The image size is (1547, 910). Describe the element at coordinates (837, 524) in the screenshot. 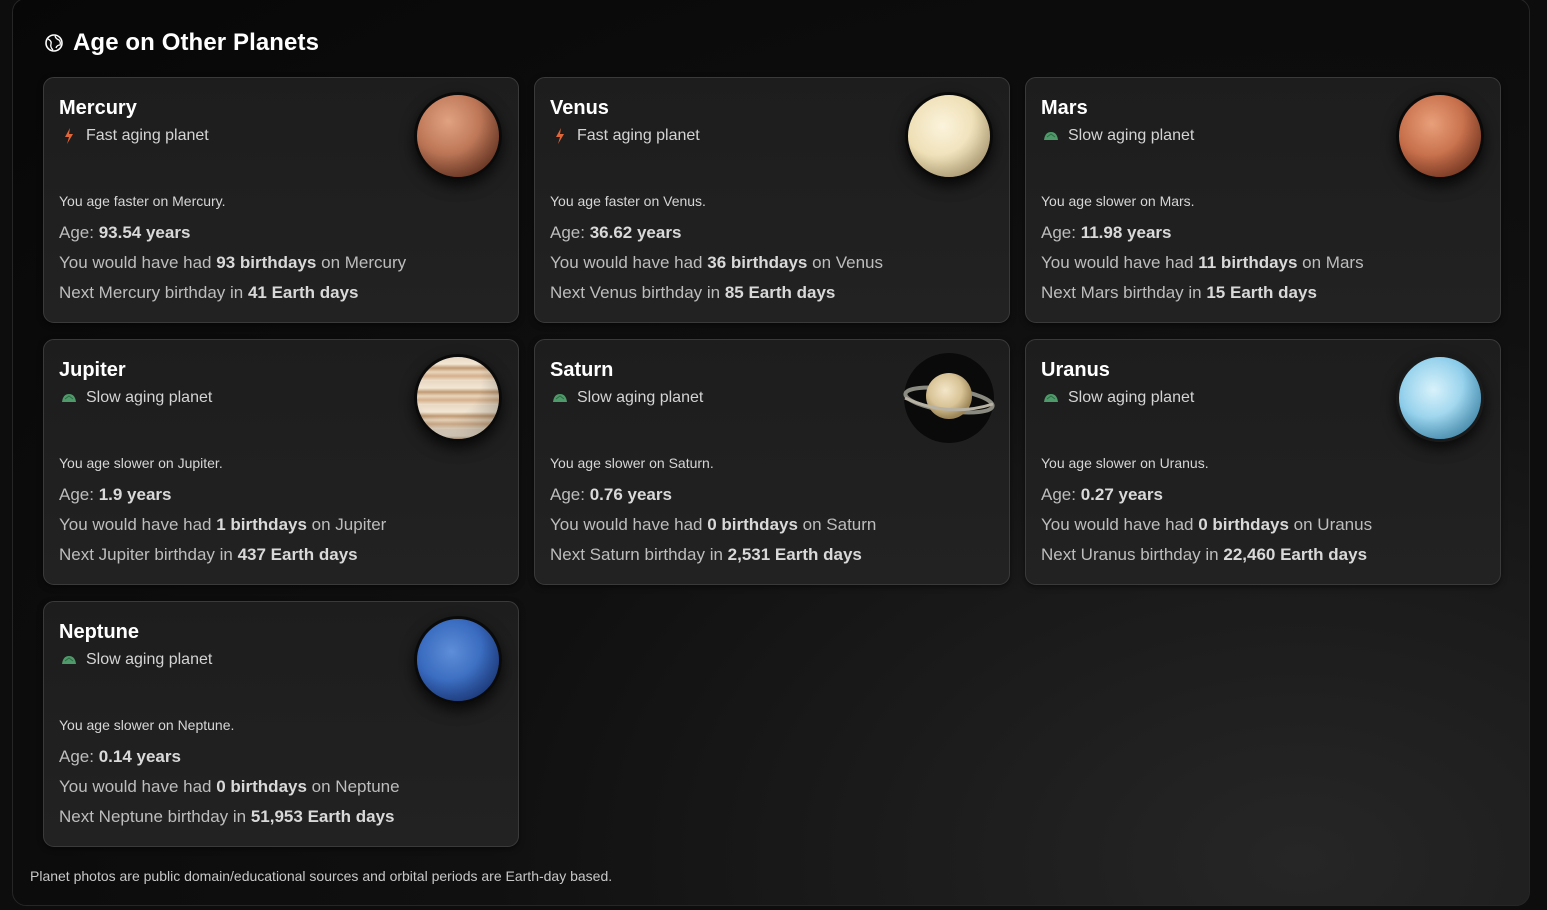

I see `birthdays-suffix: on Saturn` at that location.